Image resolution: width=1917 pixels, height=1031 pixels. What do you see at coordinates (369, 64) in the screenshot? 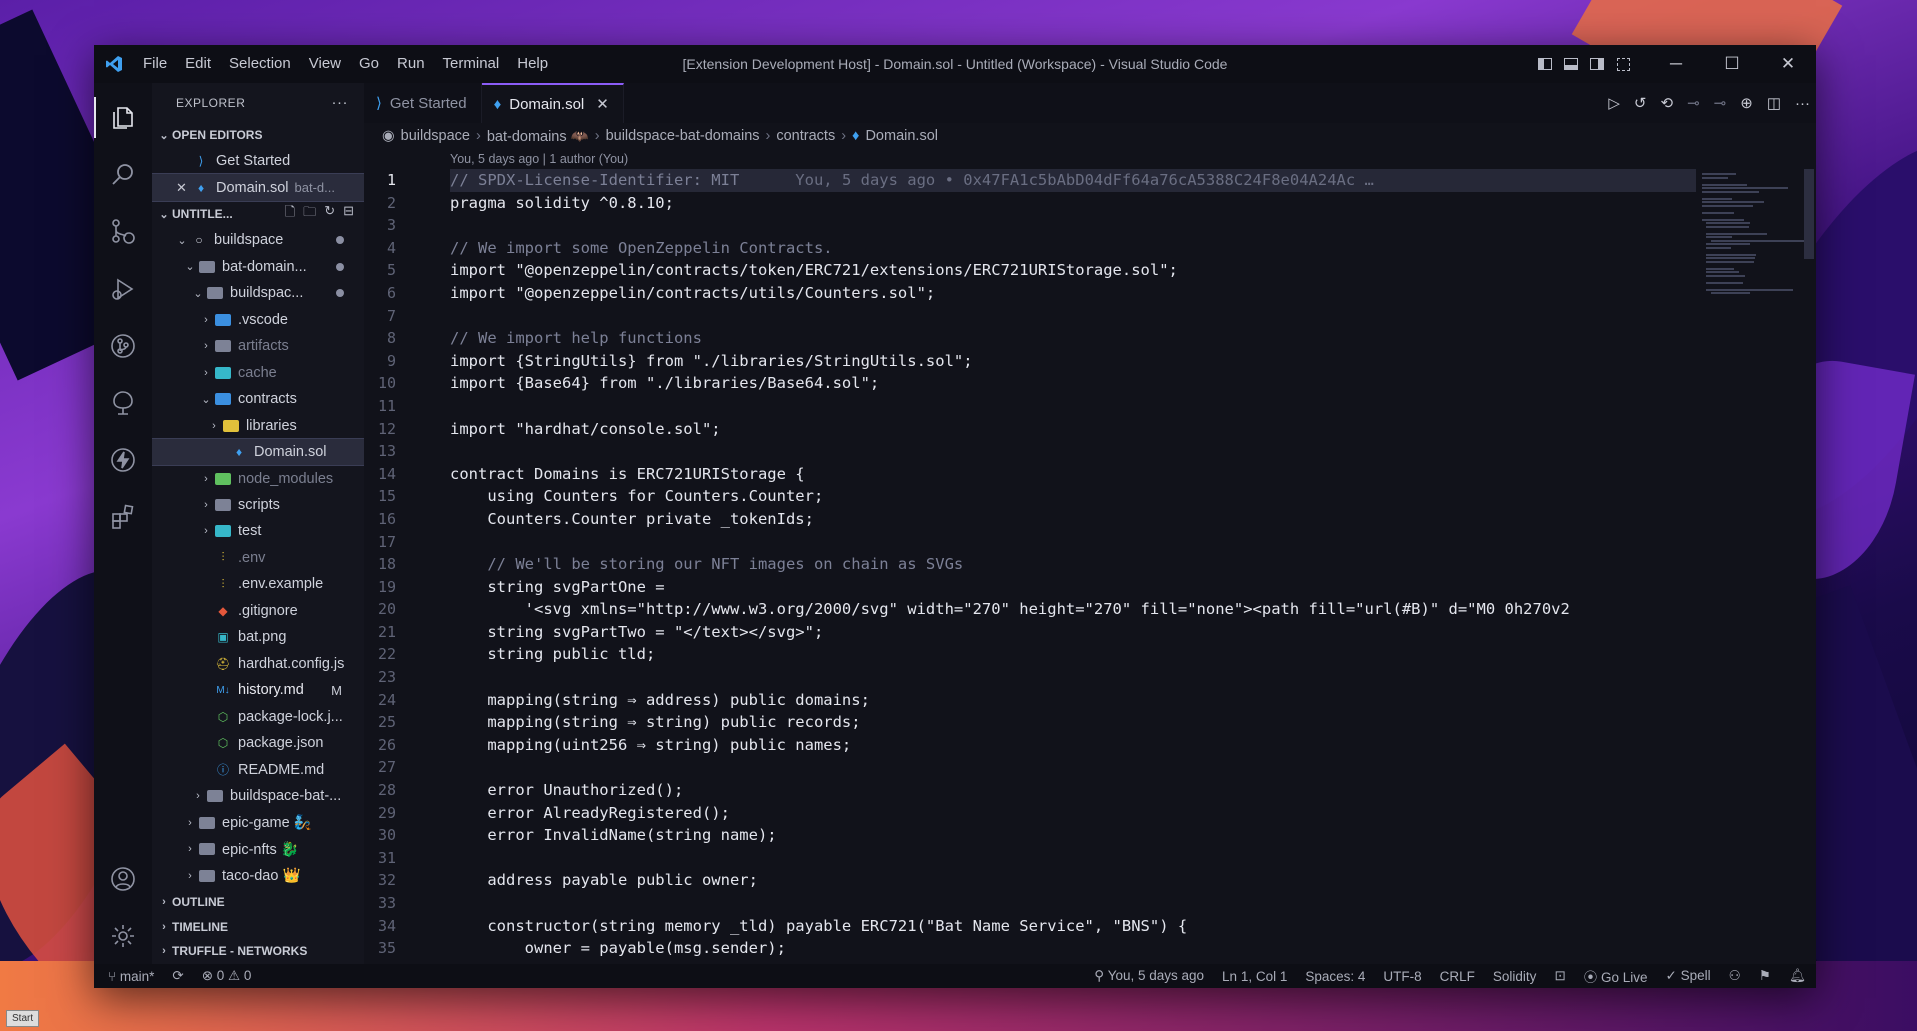
I see `menu-go: Go` at bounding box center [369, 64].